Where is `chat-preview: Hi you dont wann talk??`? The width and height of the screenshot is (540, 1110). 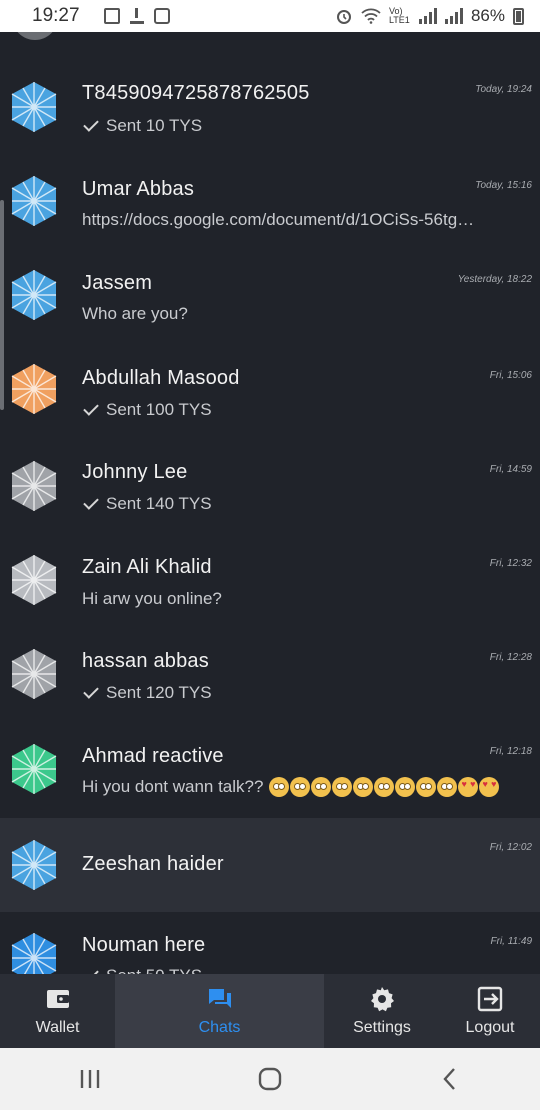
chat-preview: Hi you dont wann talk?? is located at coordinates (305, 787).